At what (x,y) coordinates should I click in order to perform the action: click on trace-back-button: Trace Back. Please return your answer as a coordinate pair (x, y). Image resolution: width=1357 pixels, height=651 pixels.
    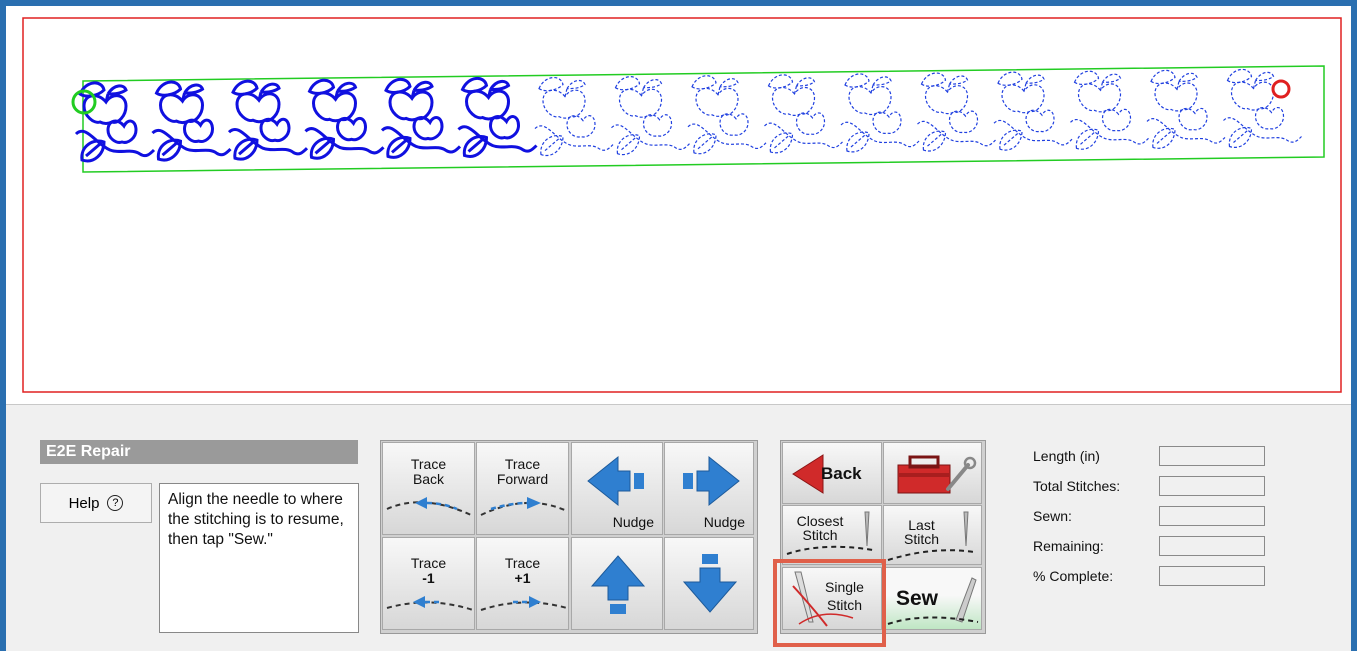
    Looking at the image, I should click on (428, 488).